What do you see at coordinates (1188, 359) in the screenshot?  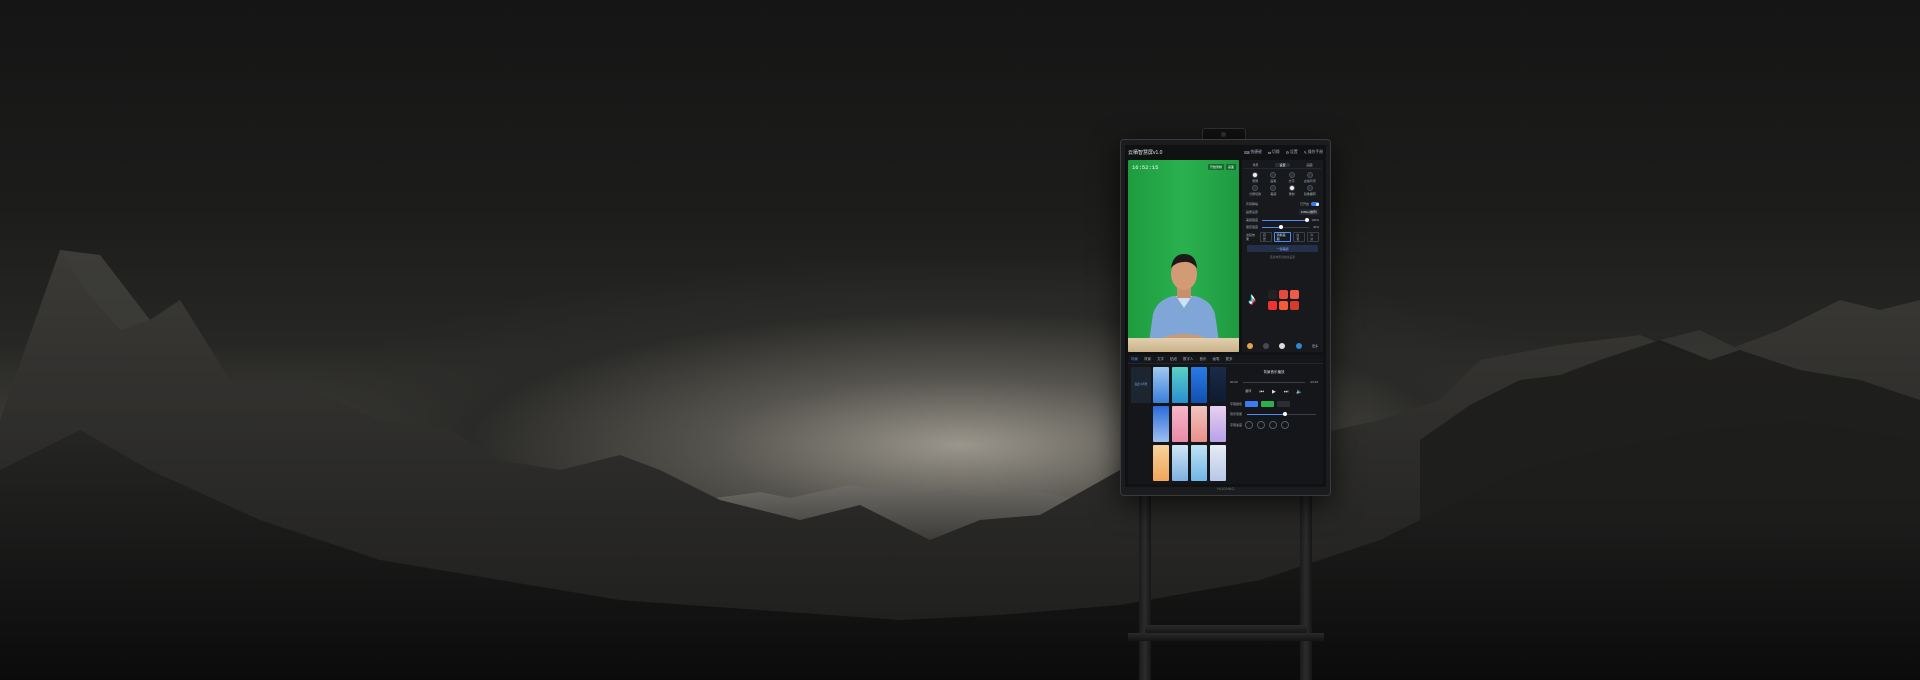 I see `lower-tab: 数字人` at bounding box center [1188, 359].